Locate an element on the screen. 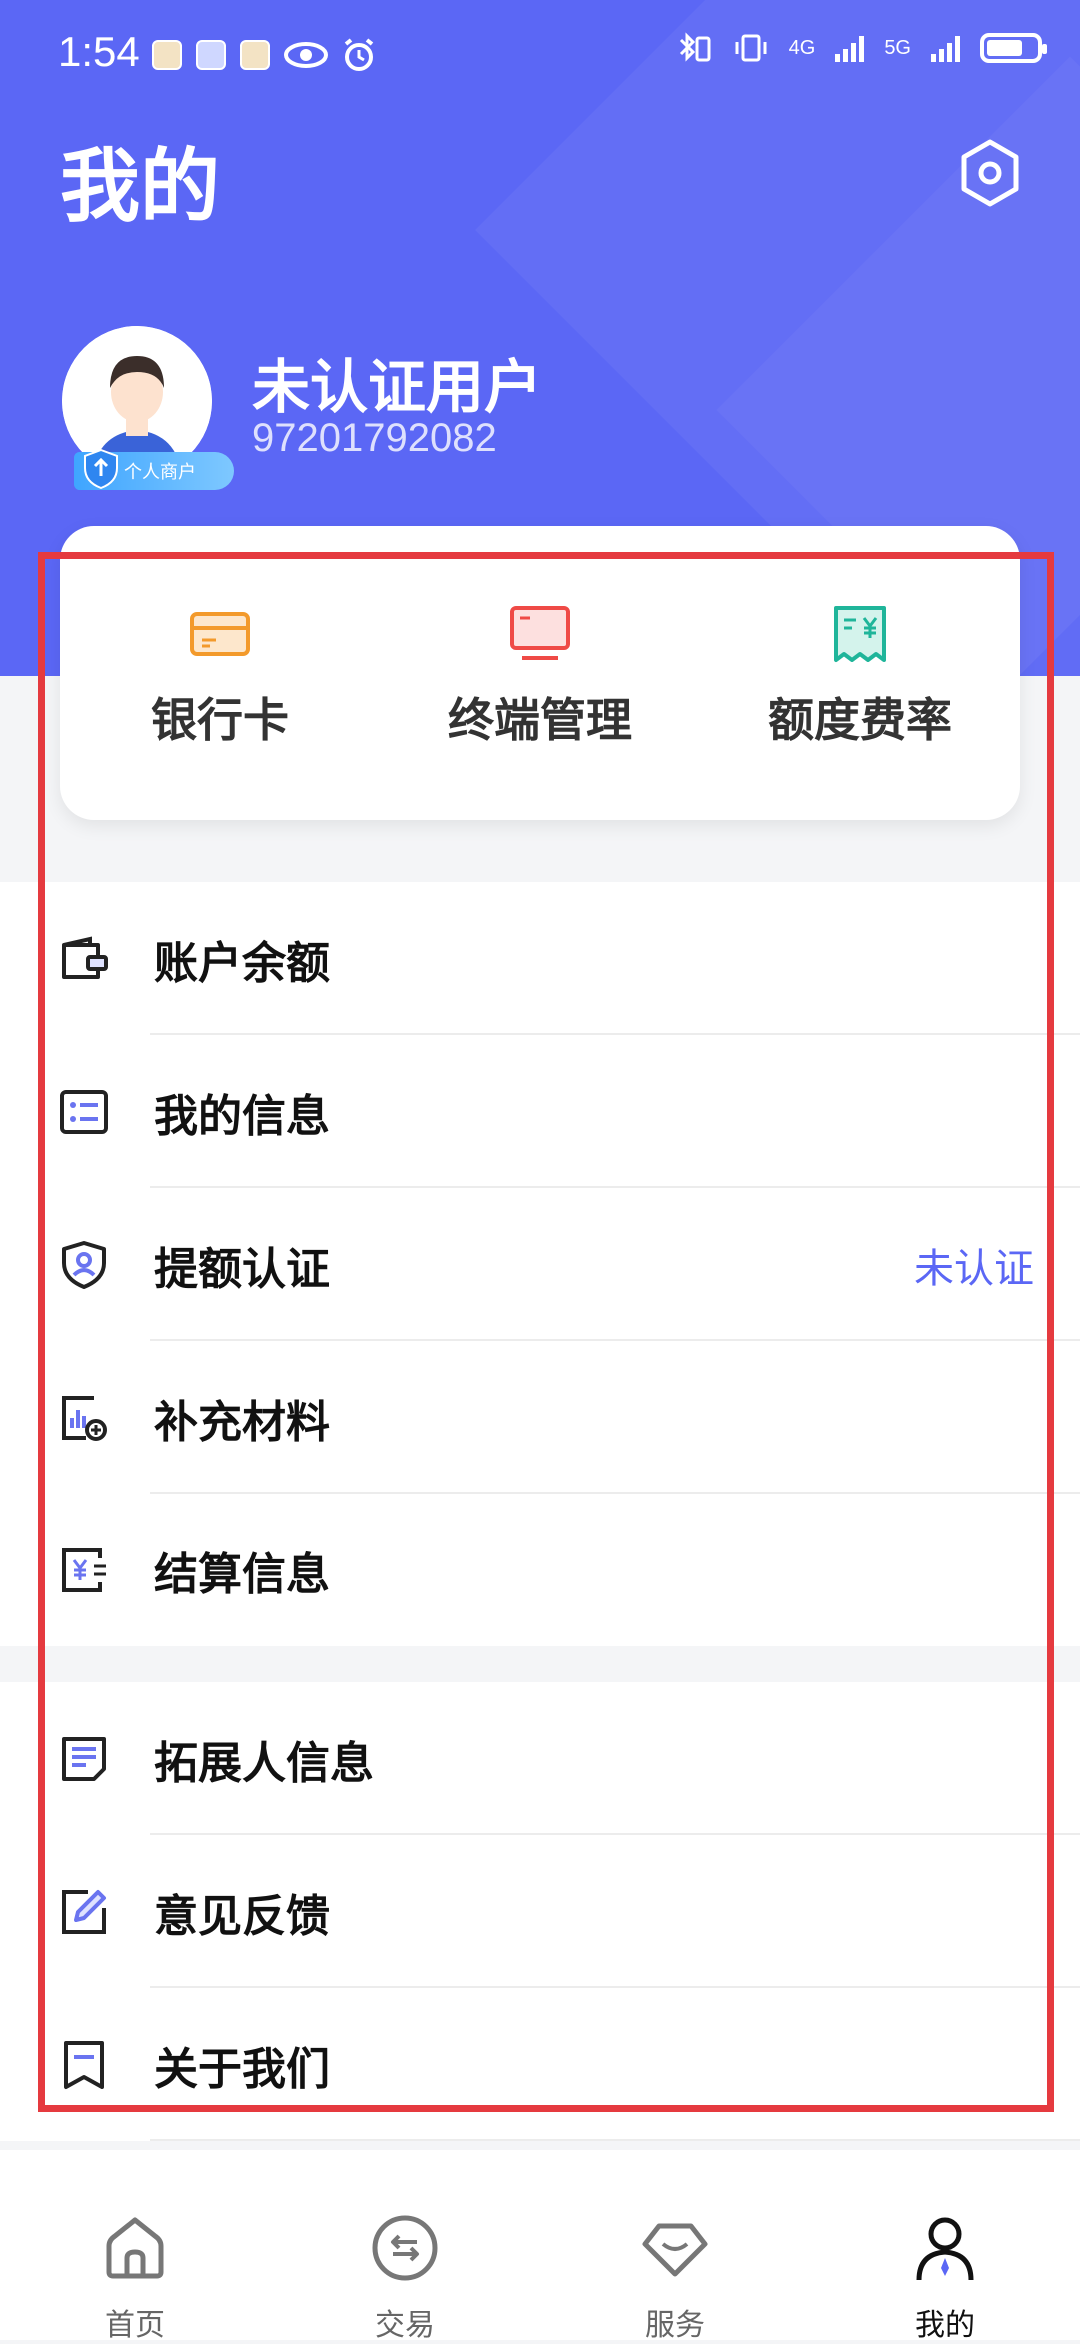 This screenshot has height=2344, width=1080. chart-add-icon is located at coordinates (84, 1418).